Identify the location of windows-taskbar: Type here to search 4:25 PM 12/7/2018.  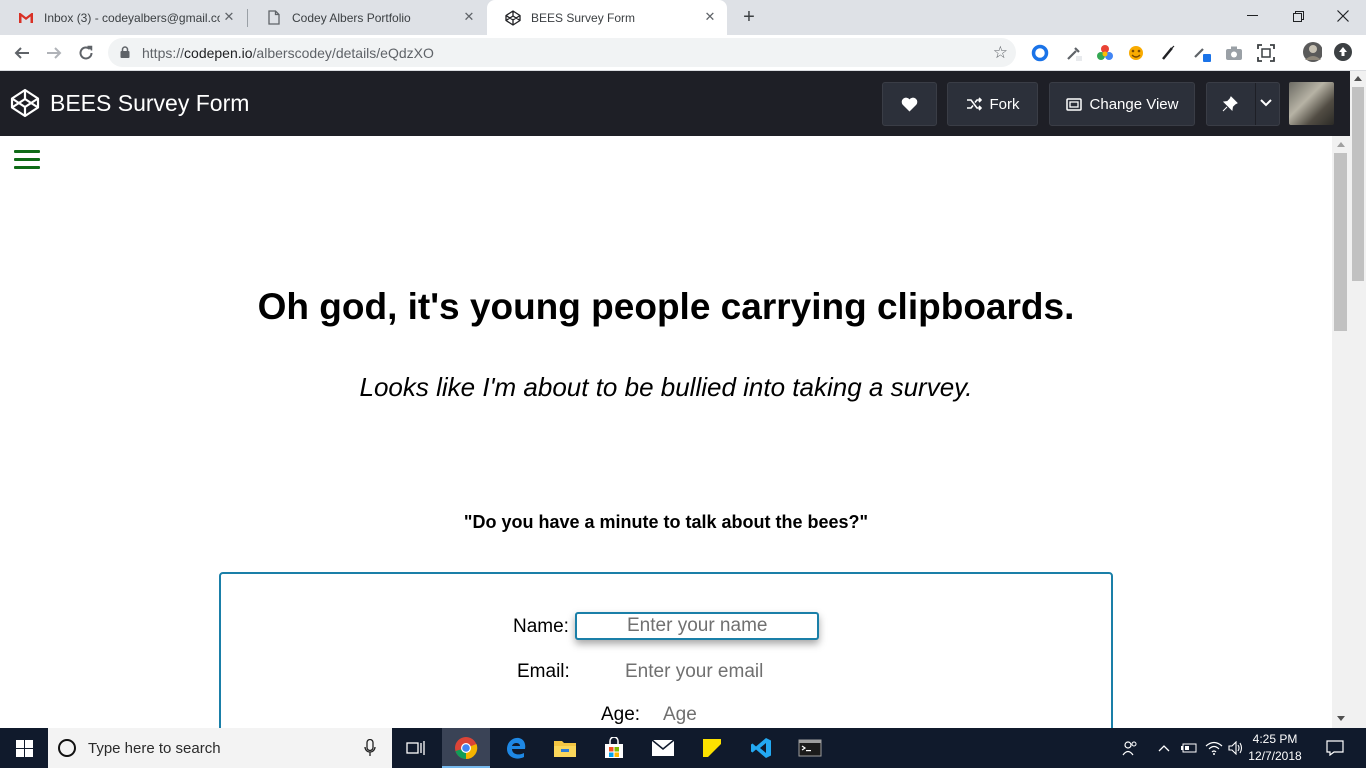
(683, 748).